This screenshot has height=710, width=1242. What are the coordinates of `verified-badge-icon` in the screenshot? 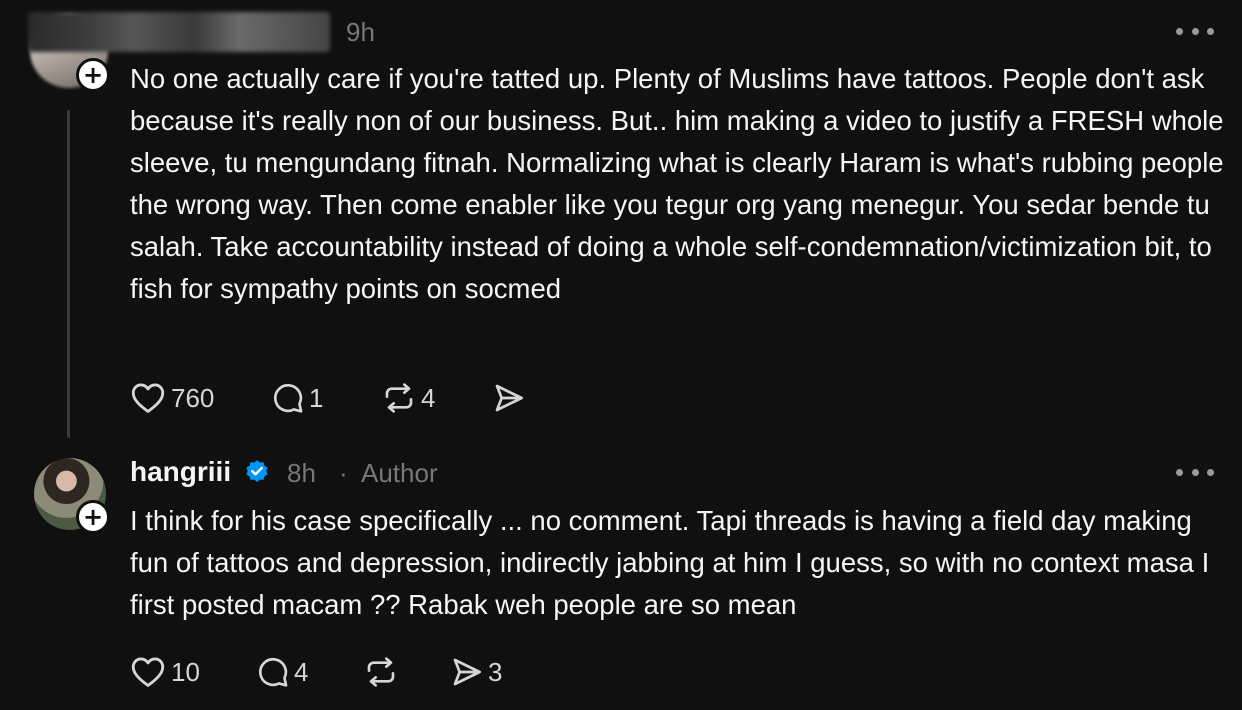 It's located at (257, 471).